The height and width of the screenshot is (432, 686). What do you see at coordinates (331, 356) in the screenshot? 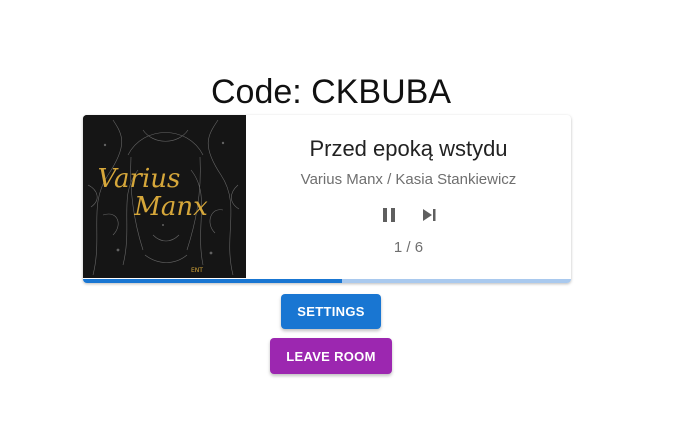
I see `leave-room-button: LEAVE ROOM` at bounding box center [331, 356].